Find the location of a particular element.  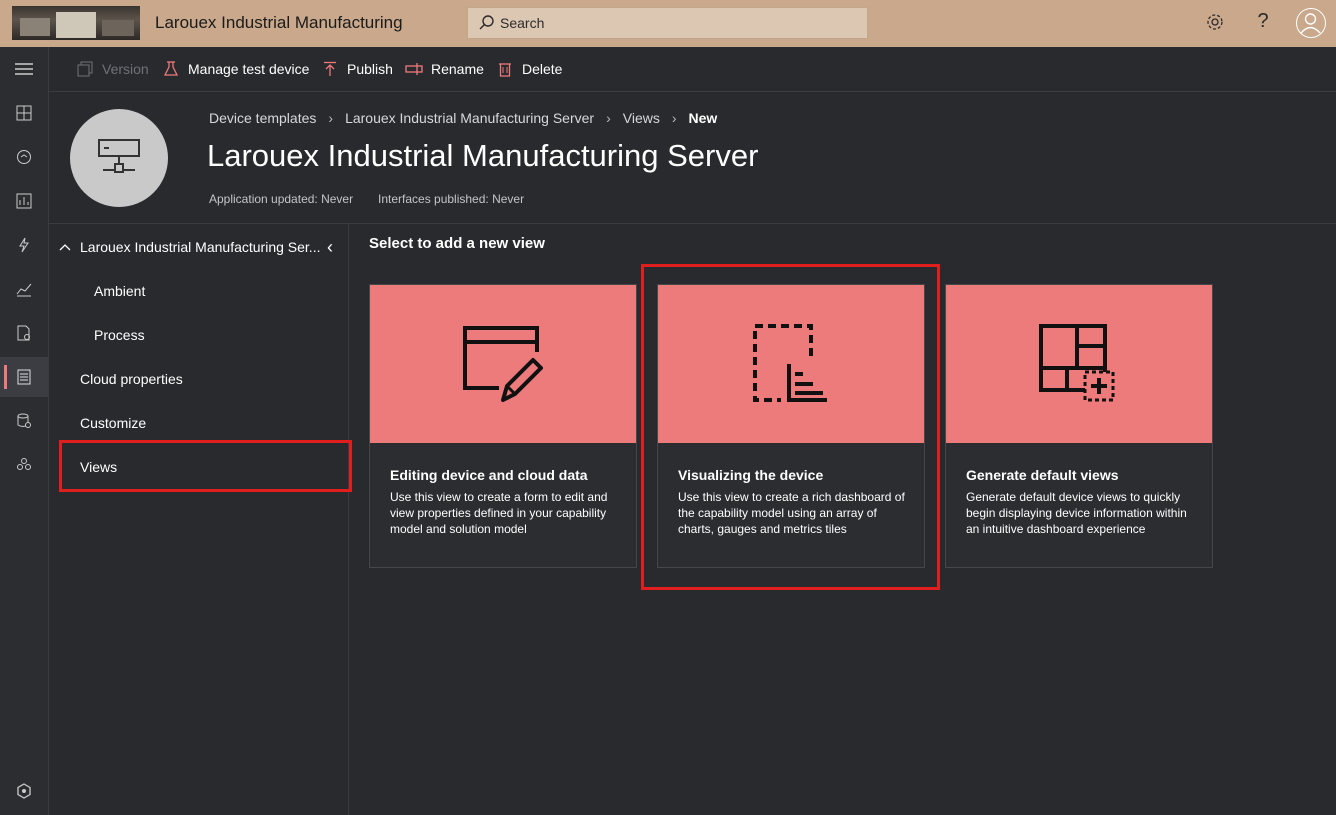

upload-icon is located at coordinates (330, 69).